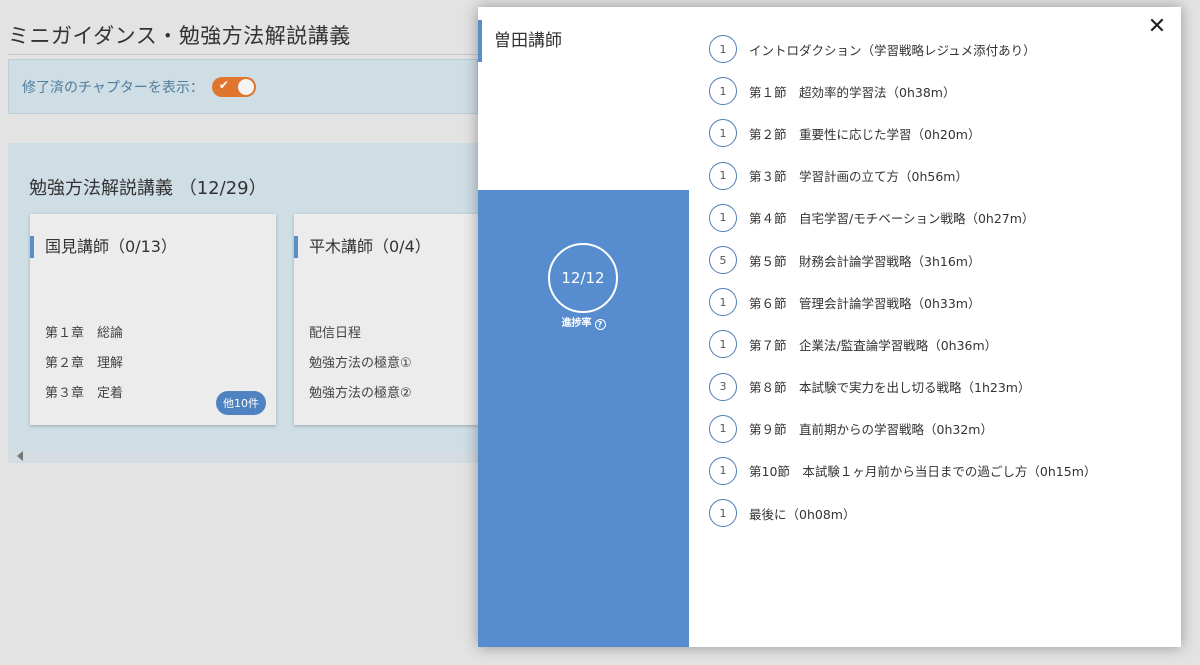 The image size is (1200, 665). What do you see at coordinates (153, 319) in the screenshot?
I see `teacher-card-kunimi: 国見講師（0/13） 第１章 総論 第２章 理解 第３章 定着 他10件` at bounding box center [153, 319].